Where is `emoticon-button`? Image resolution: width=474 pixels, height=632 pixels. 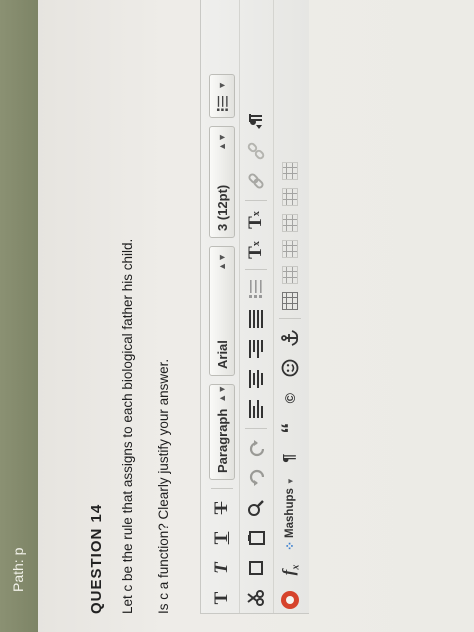
emoticon-button is located at coordinates (290, 368).